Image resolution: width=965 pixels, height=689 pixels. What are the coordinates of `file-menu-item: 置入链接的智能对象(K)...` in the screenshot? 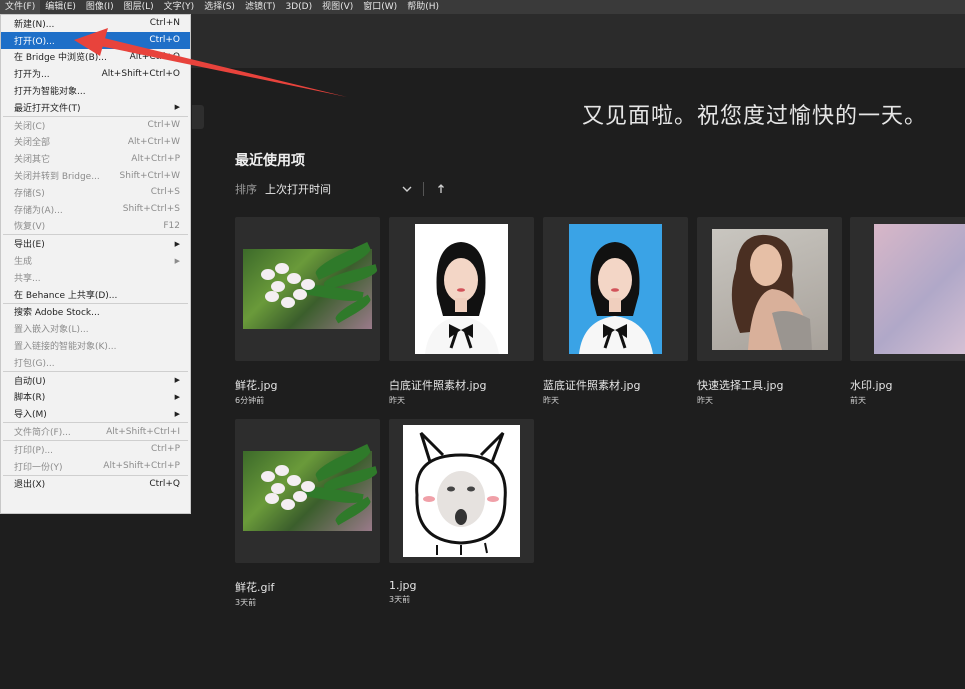 It's located at (95, 345).